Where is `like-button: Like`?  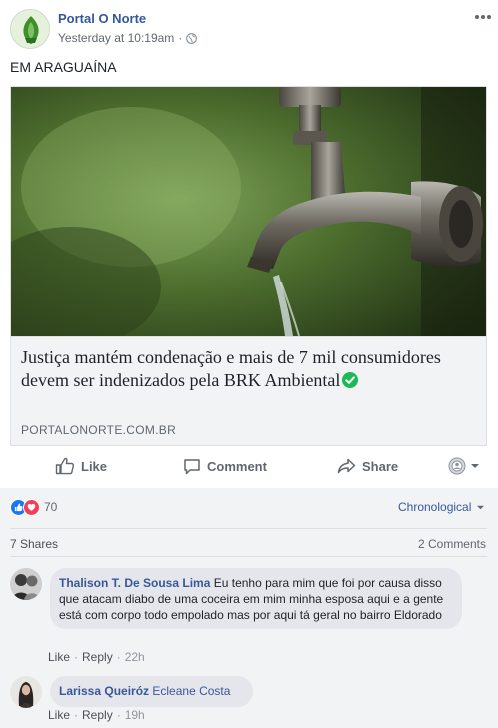
like-button: Like is located at coordinates (81, 466).